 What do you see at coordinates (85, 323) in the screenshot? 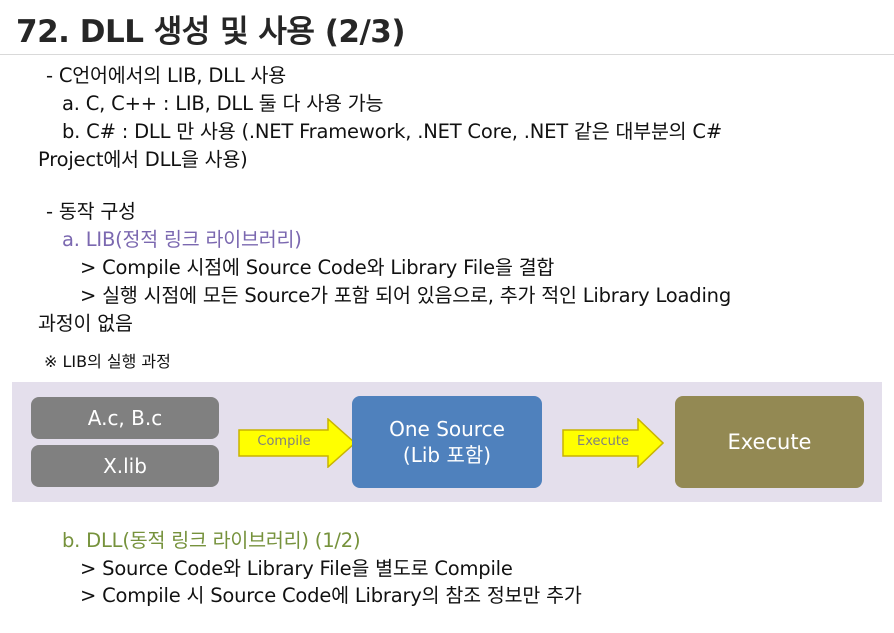
I see `lib-point-2-line2: 과정이 없음` at bounding box center [85, 323].